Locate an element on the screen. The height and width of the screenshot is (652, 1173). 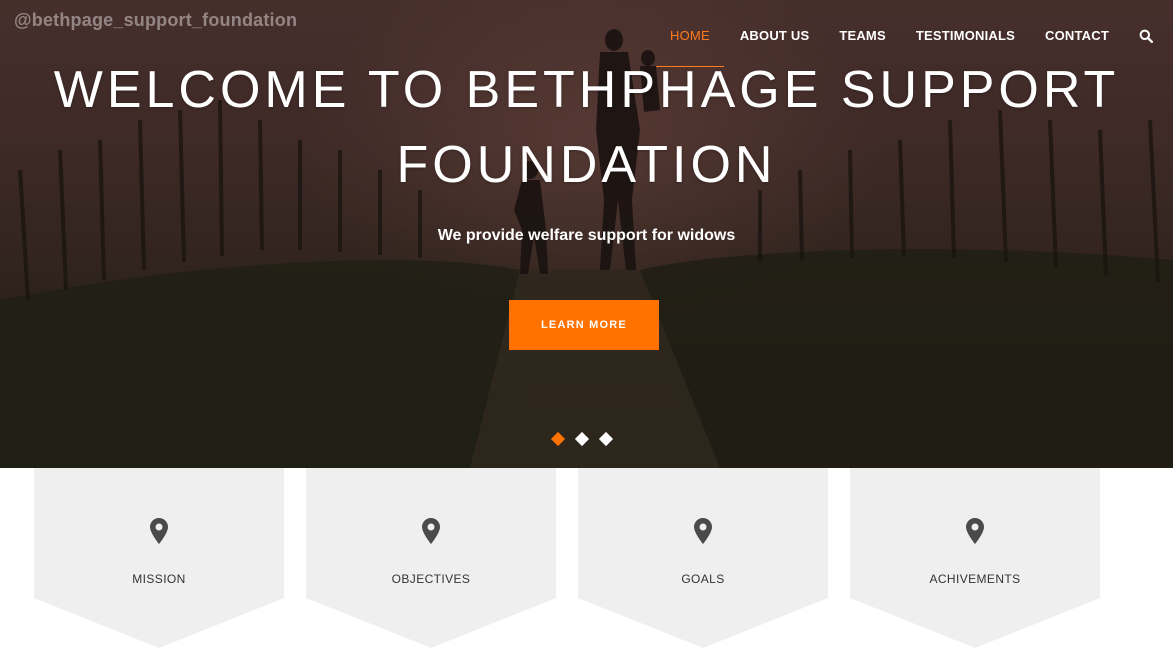
hero-subtitle: We provide welfare support for widows is located at coordinates (586, 235).